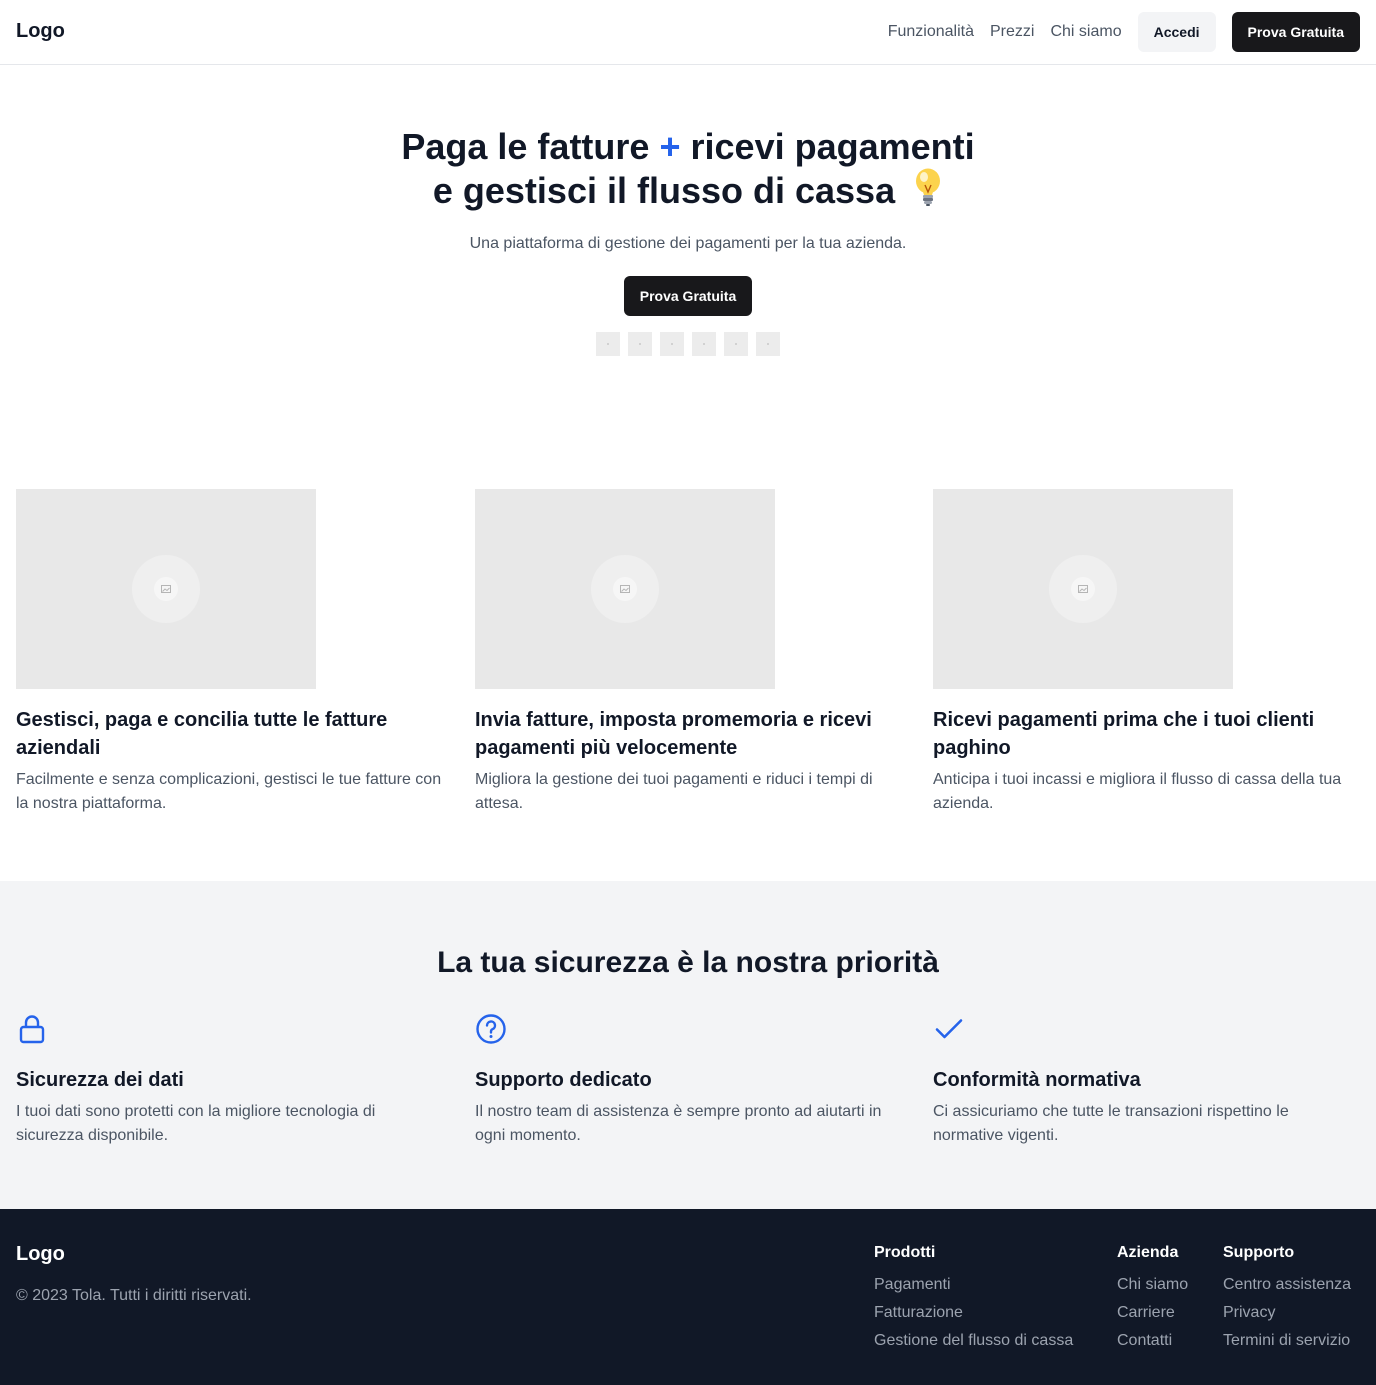  What do you see at coordinates (664, 190) in the screenshot?
I see `hero-title-line2: e gestisci il flusso di cassa` at bounding box center [664, 190].